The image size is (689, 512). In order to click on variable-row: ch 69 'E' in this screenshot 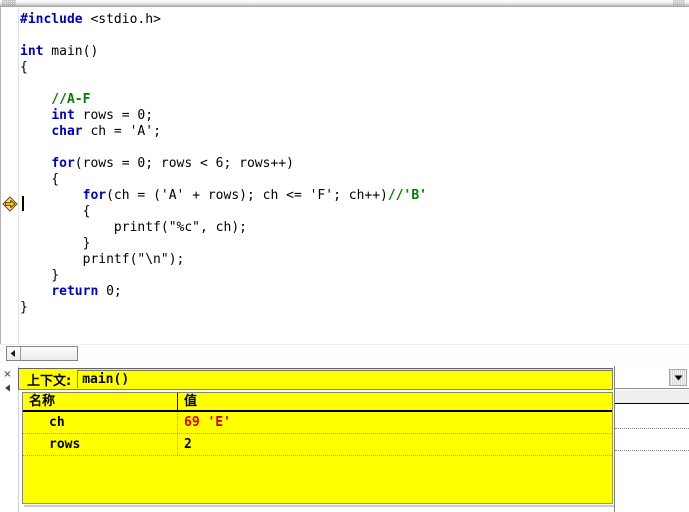, I will do `click(317, 423)`.